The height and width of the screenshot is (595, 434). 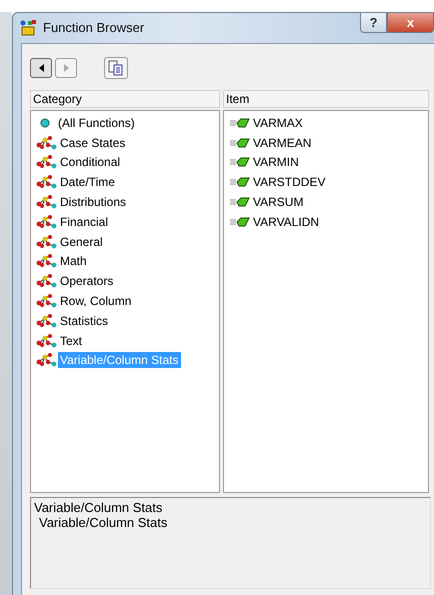 I want to click on function-item: VARMEAN, so click(x=282, y=142).